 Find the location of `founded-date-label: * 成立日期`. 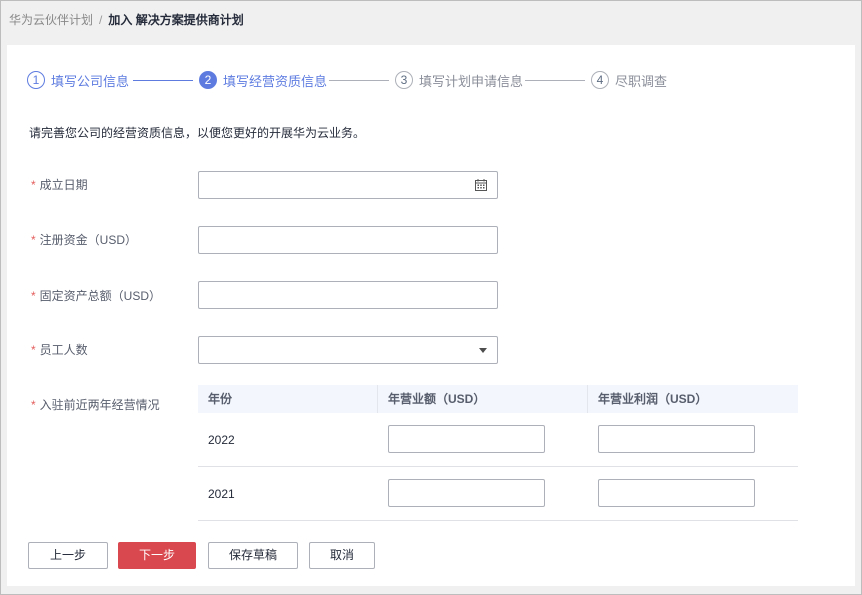

founded-date-label: * 成立日期 is located at coordinates (59, 184).